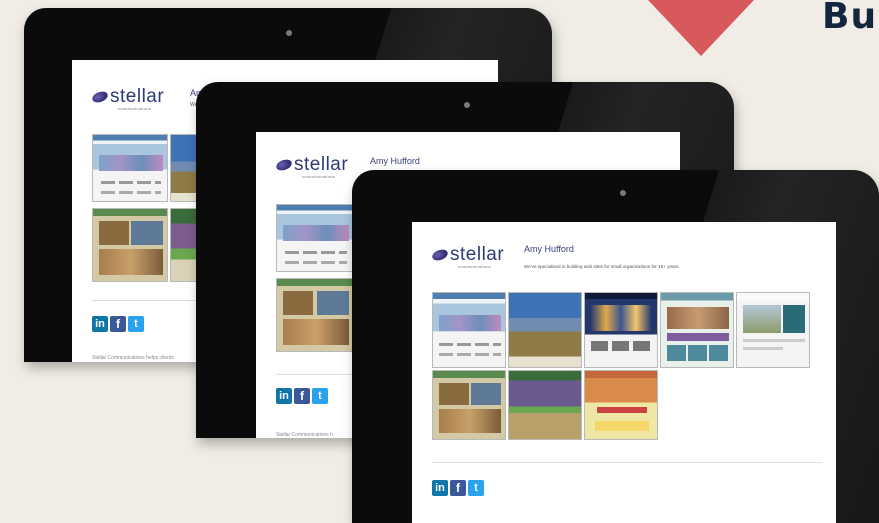 The image size is (879, 523). Describe the element at coordinates (627, 462) in the screenshot. I see `section-divider` at that location.